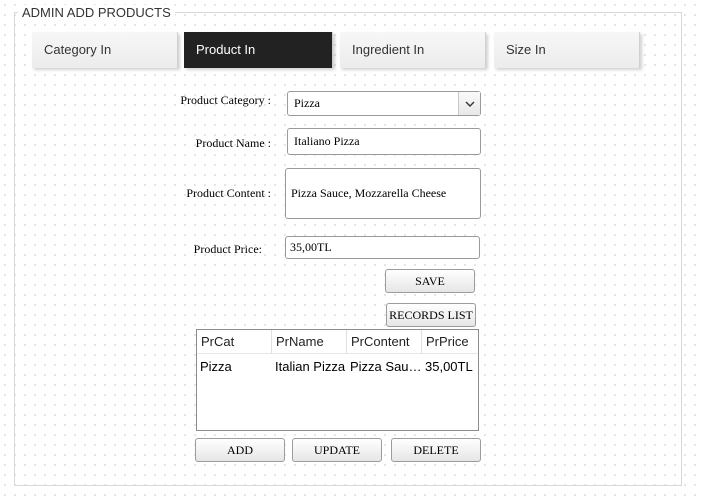 The height and width of the screenshot is (499, 703). I want to click on records-list-button: RECORDS LIST, so click(431, 315).